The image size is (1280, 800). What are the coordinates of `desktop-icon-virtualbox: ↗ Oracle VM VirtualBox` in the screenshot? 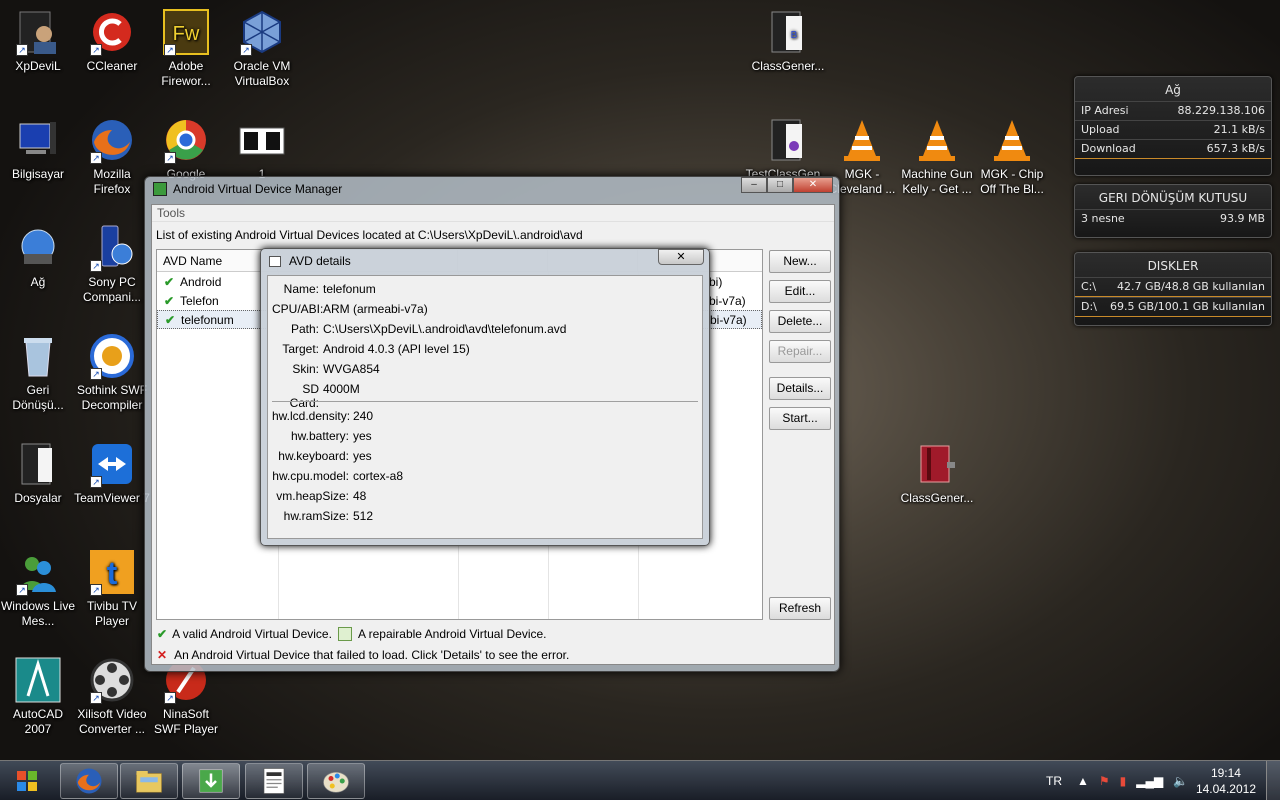 It's located at (262, 48).